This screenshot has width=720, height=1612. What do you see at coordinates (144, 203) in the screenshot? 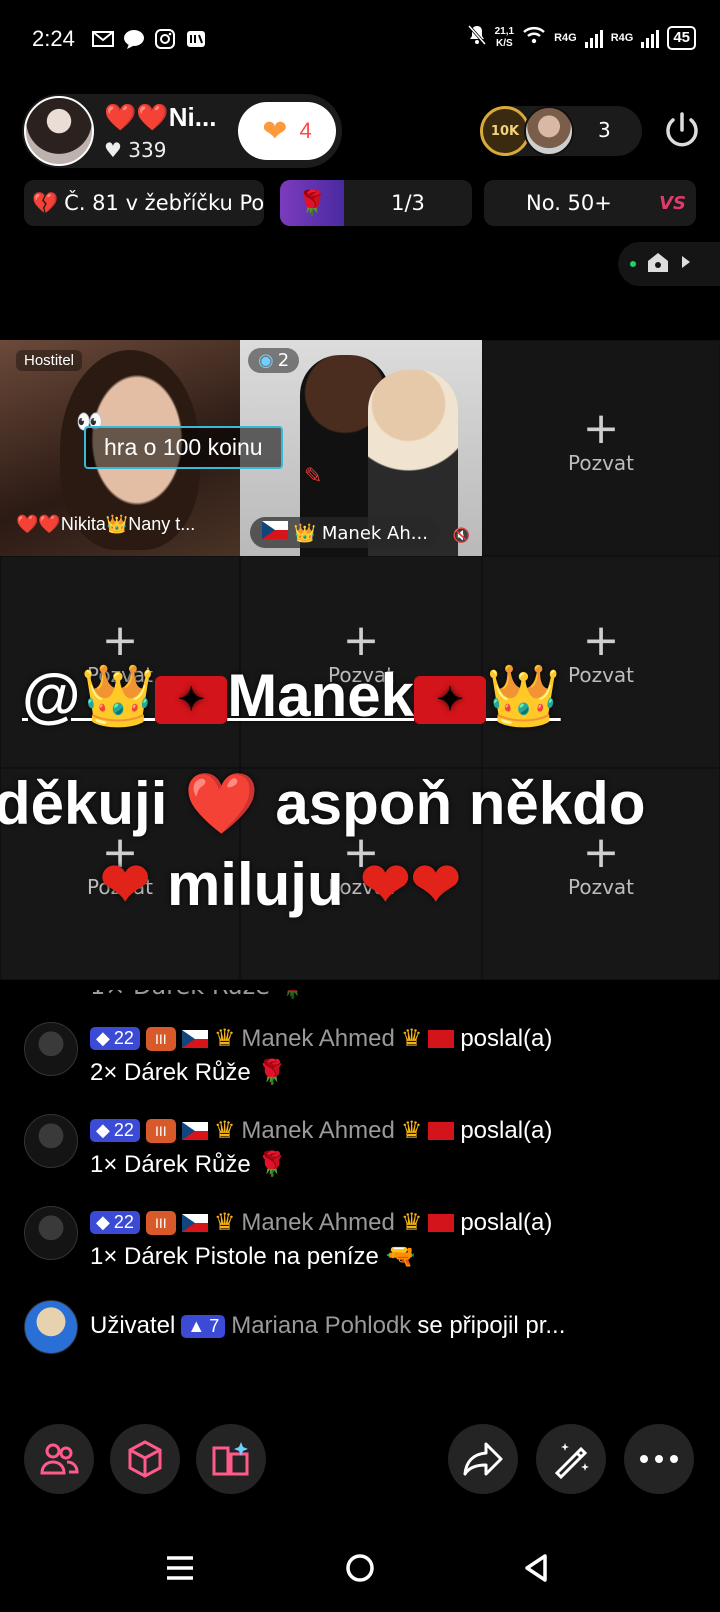
I see `rank-chip: 💔 Č. 81 v žebříčku Po` at bounding box center [144, 203].